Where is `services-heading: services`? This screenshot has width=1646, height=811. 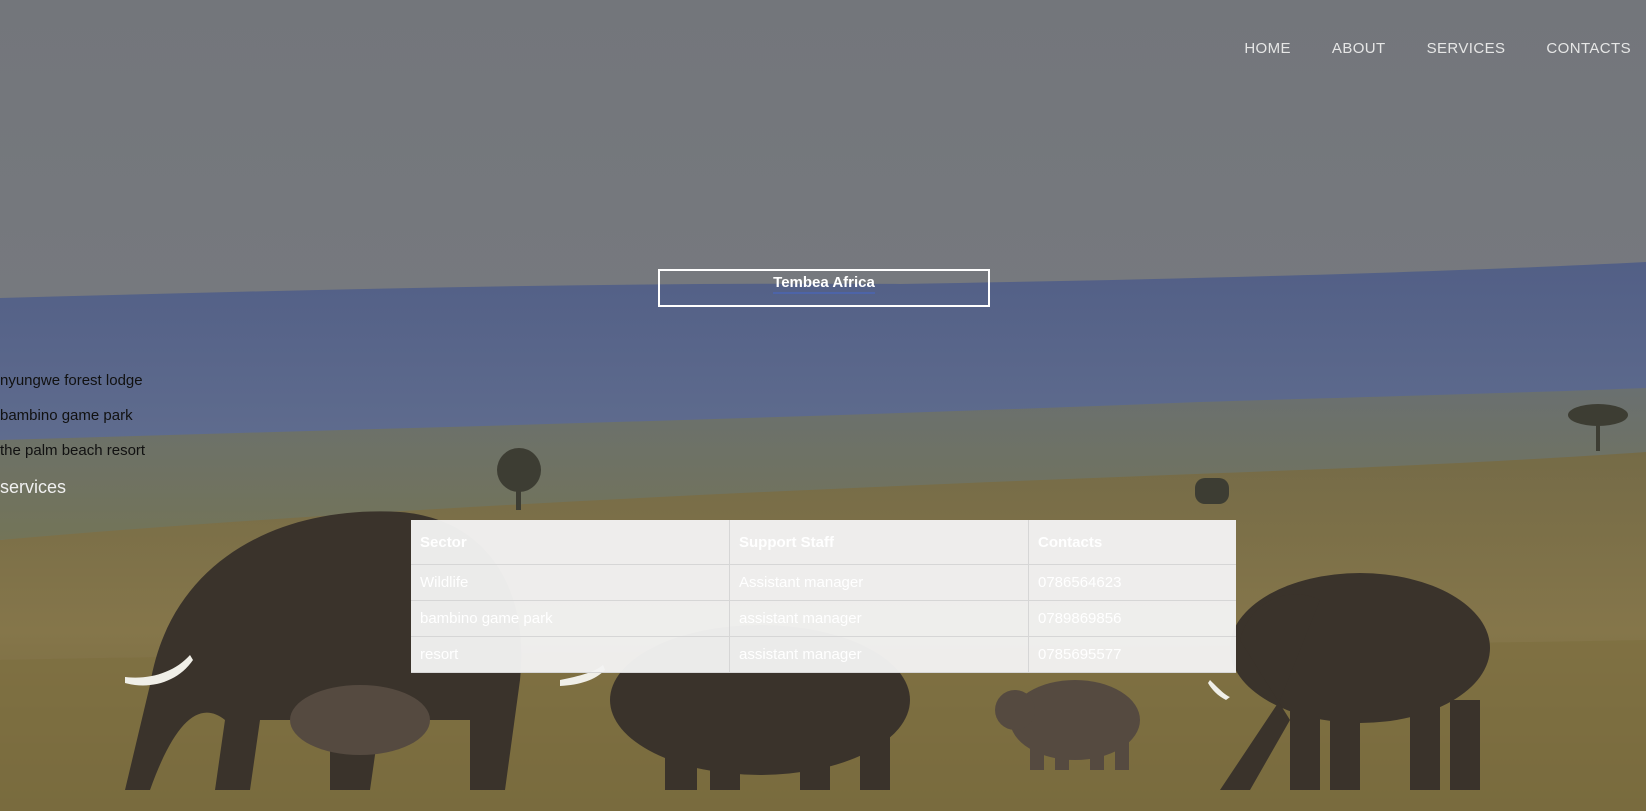
services-heading: services is located at coordinates (33, 487).